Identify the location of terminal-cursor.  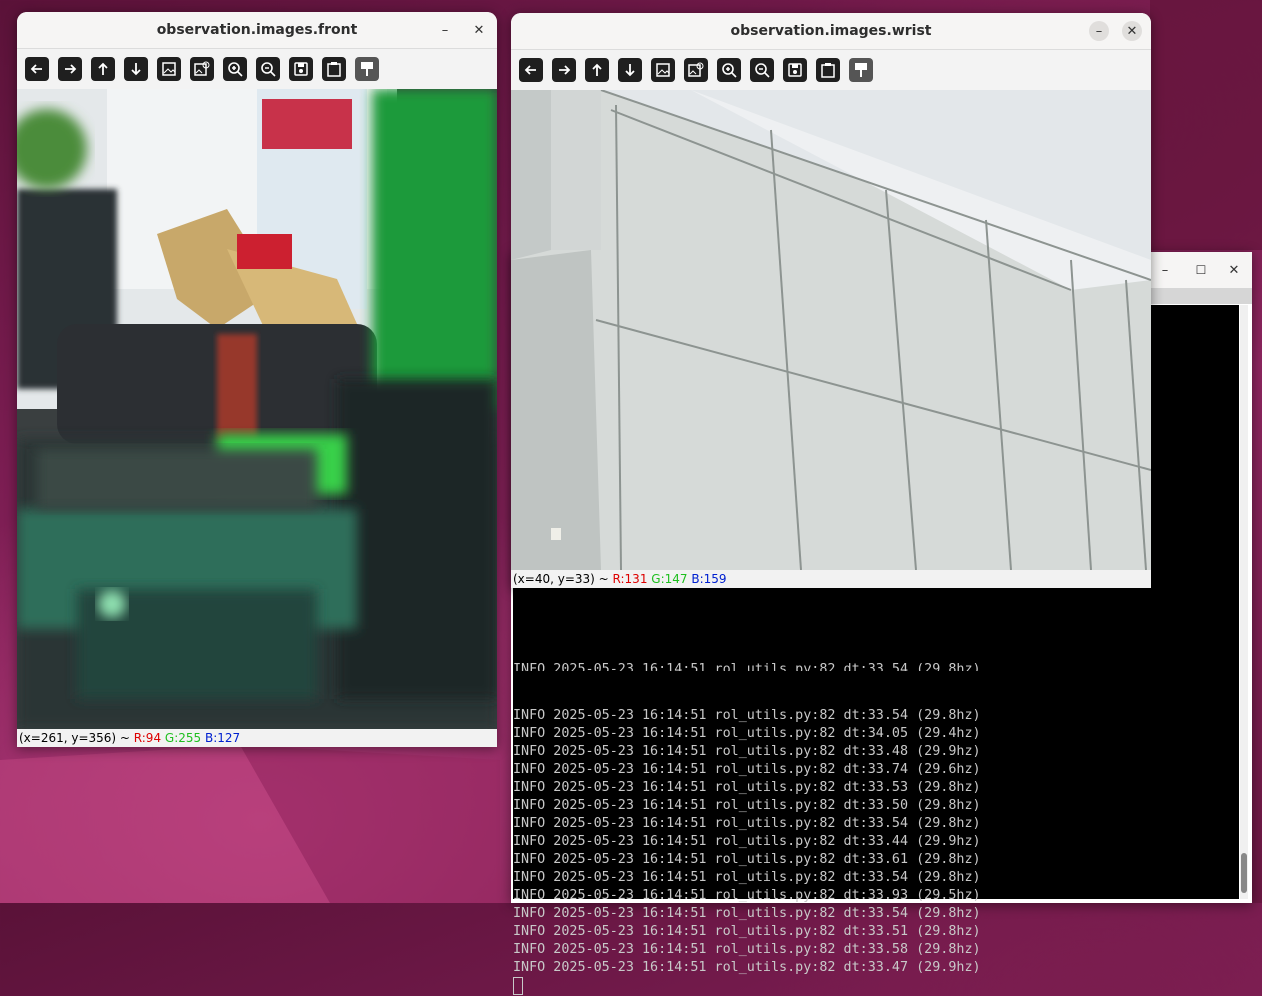
(747, 986).